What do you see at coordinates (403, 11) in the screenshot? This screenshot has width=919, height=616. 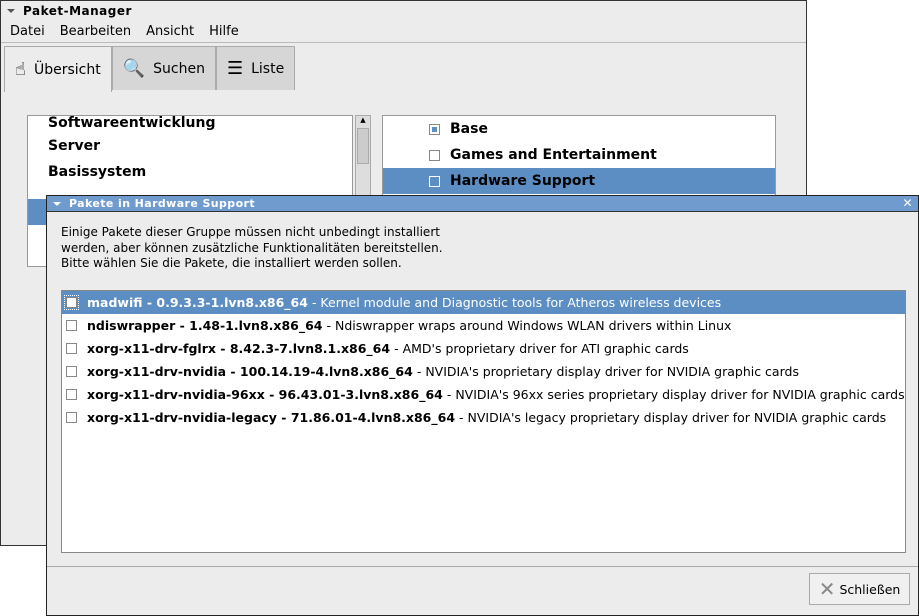 I see `window-titlebar: Paket-Manager` at bounding box center [403, 11].